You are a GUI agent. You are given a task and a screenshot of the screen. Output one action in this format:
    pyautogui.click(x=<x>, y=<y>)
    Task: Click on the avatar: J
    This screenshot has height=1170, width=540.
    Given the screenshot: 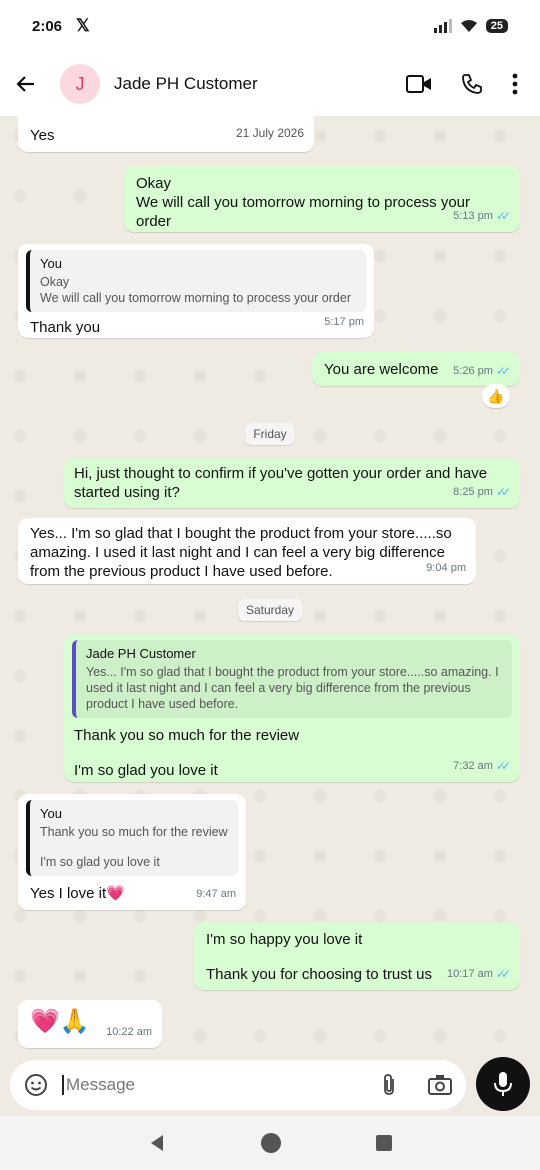 What is the action you would take?
    pyautogui.click(x=80, y=84)
    